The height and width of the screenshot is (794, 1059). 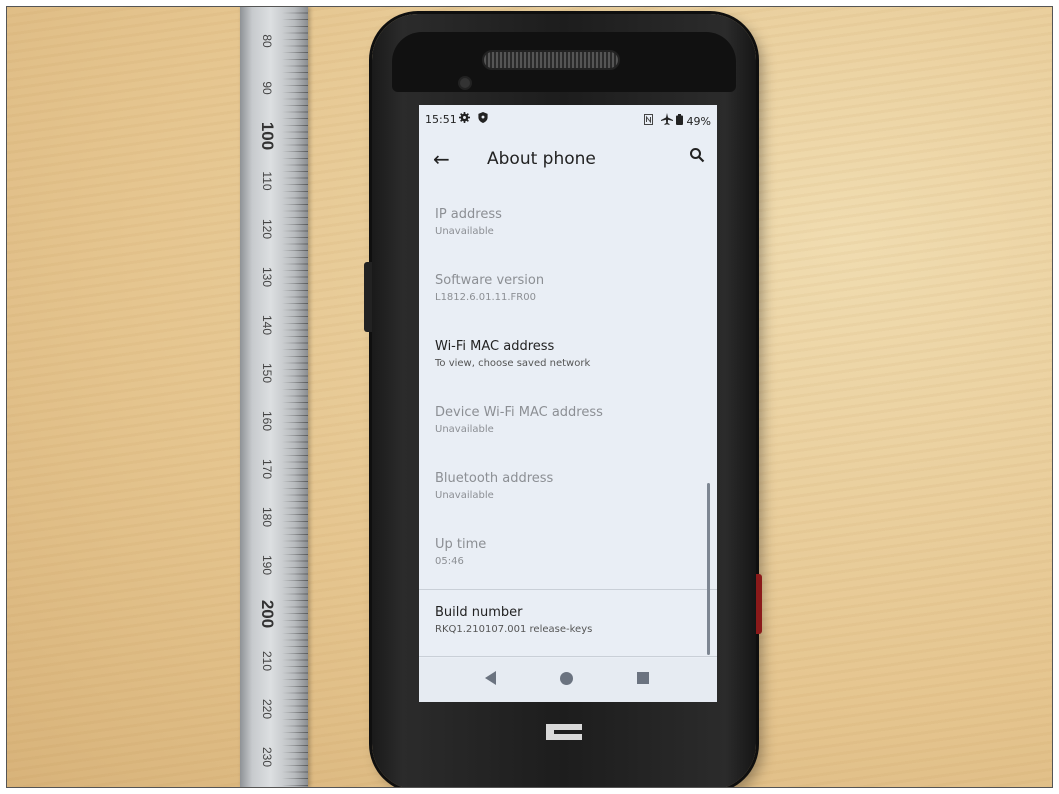 I want to click on ruler-label: 200, so click(x=267, y=614).